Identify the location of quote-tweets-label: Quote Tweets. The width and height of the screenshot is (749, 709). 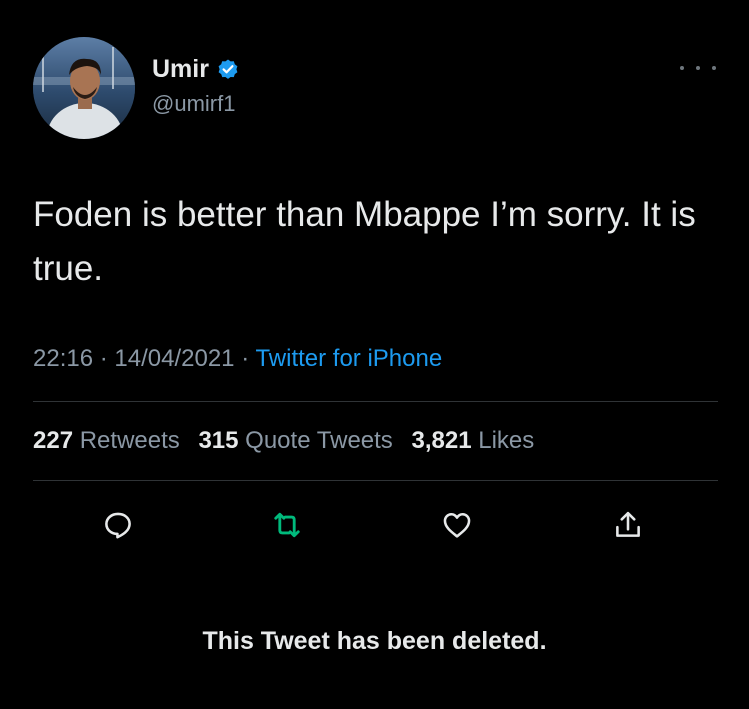
(319, 440).